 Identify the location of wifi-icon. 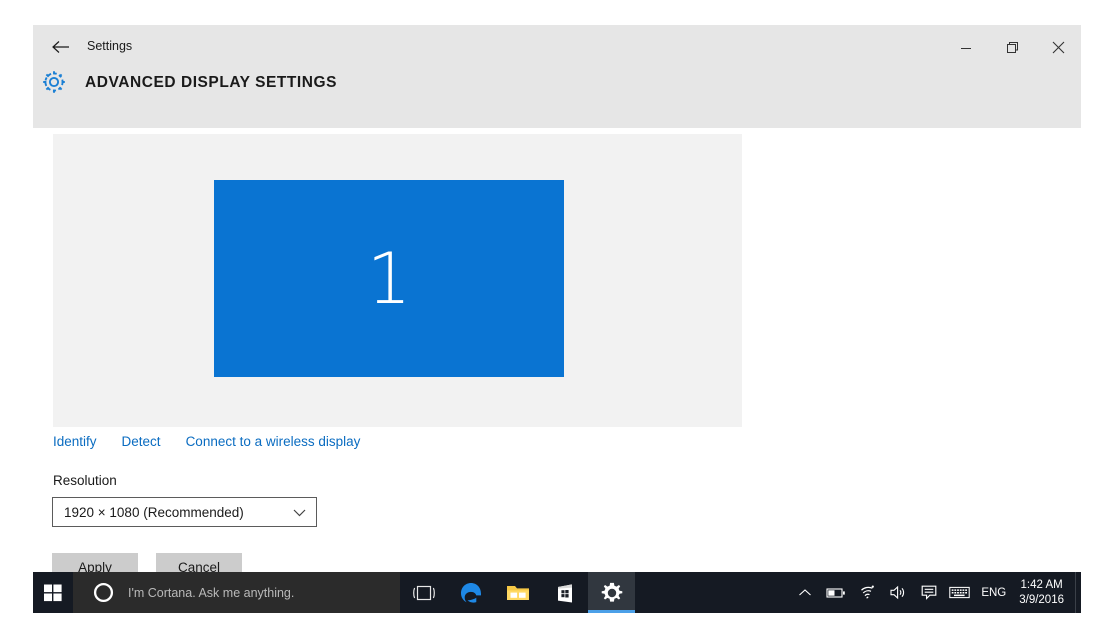
(867, 592).